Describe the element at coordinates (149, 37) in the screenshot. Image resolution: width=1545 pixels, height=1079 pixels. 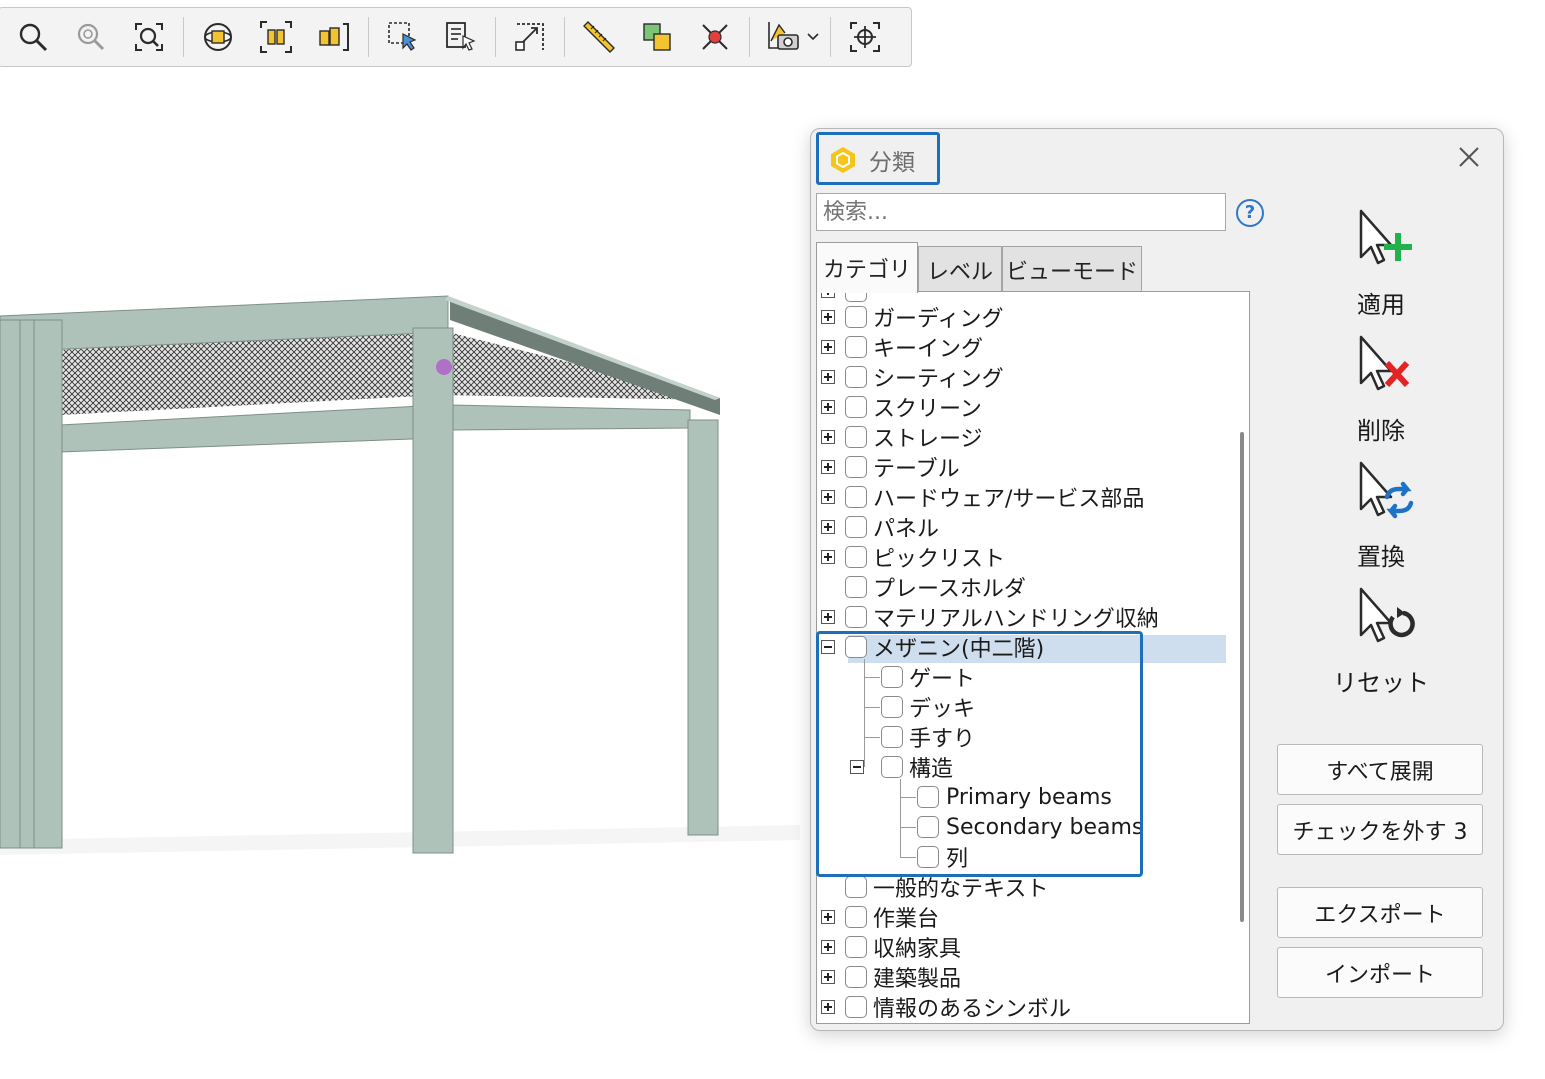
I see `zoom-fit-icon` at that location.